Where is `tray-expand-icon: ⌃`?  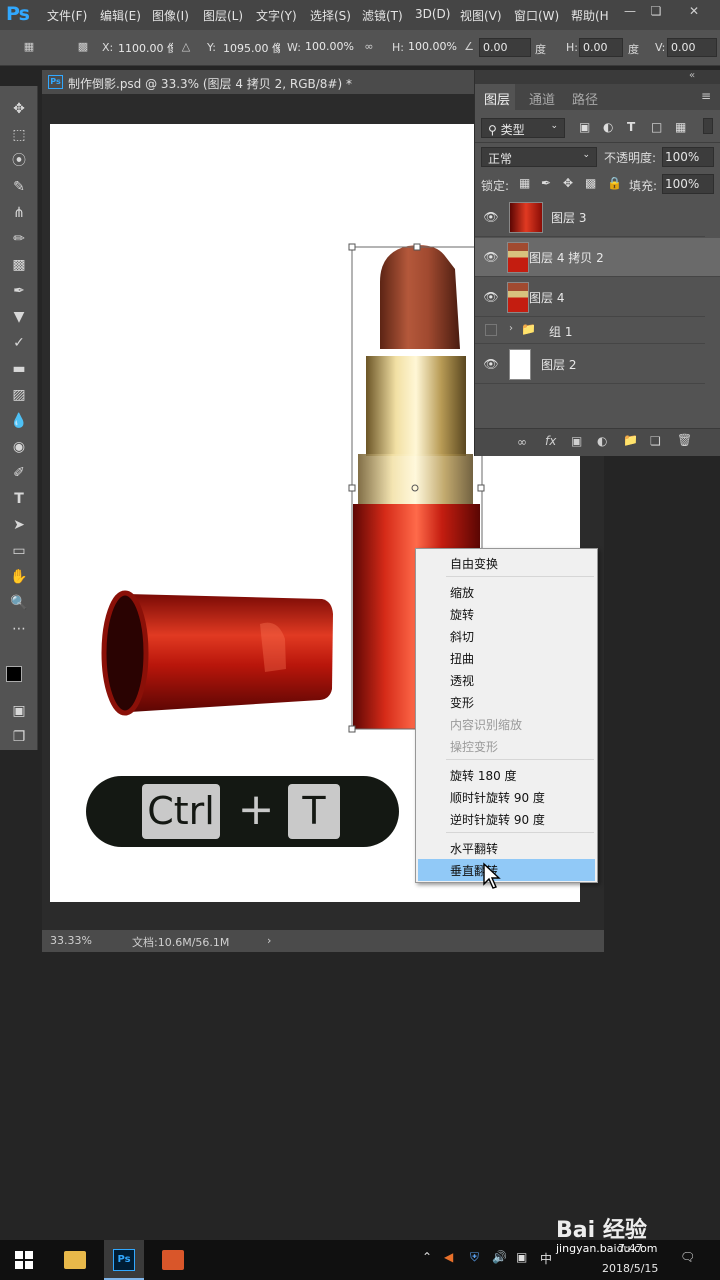 tray-expand-icon: ⌃ is located at coordinates (427, 1257).